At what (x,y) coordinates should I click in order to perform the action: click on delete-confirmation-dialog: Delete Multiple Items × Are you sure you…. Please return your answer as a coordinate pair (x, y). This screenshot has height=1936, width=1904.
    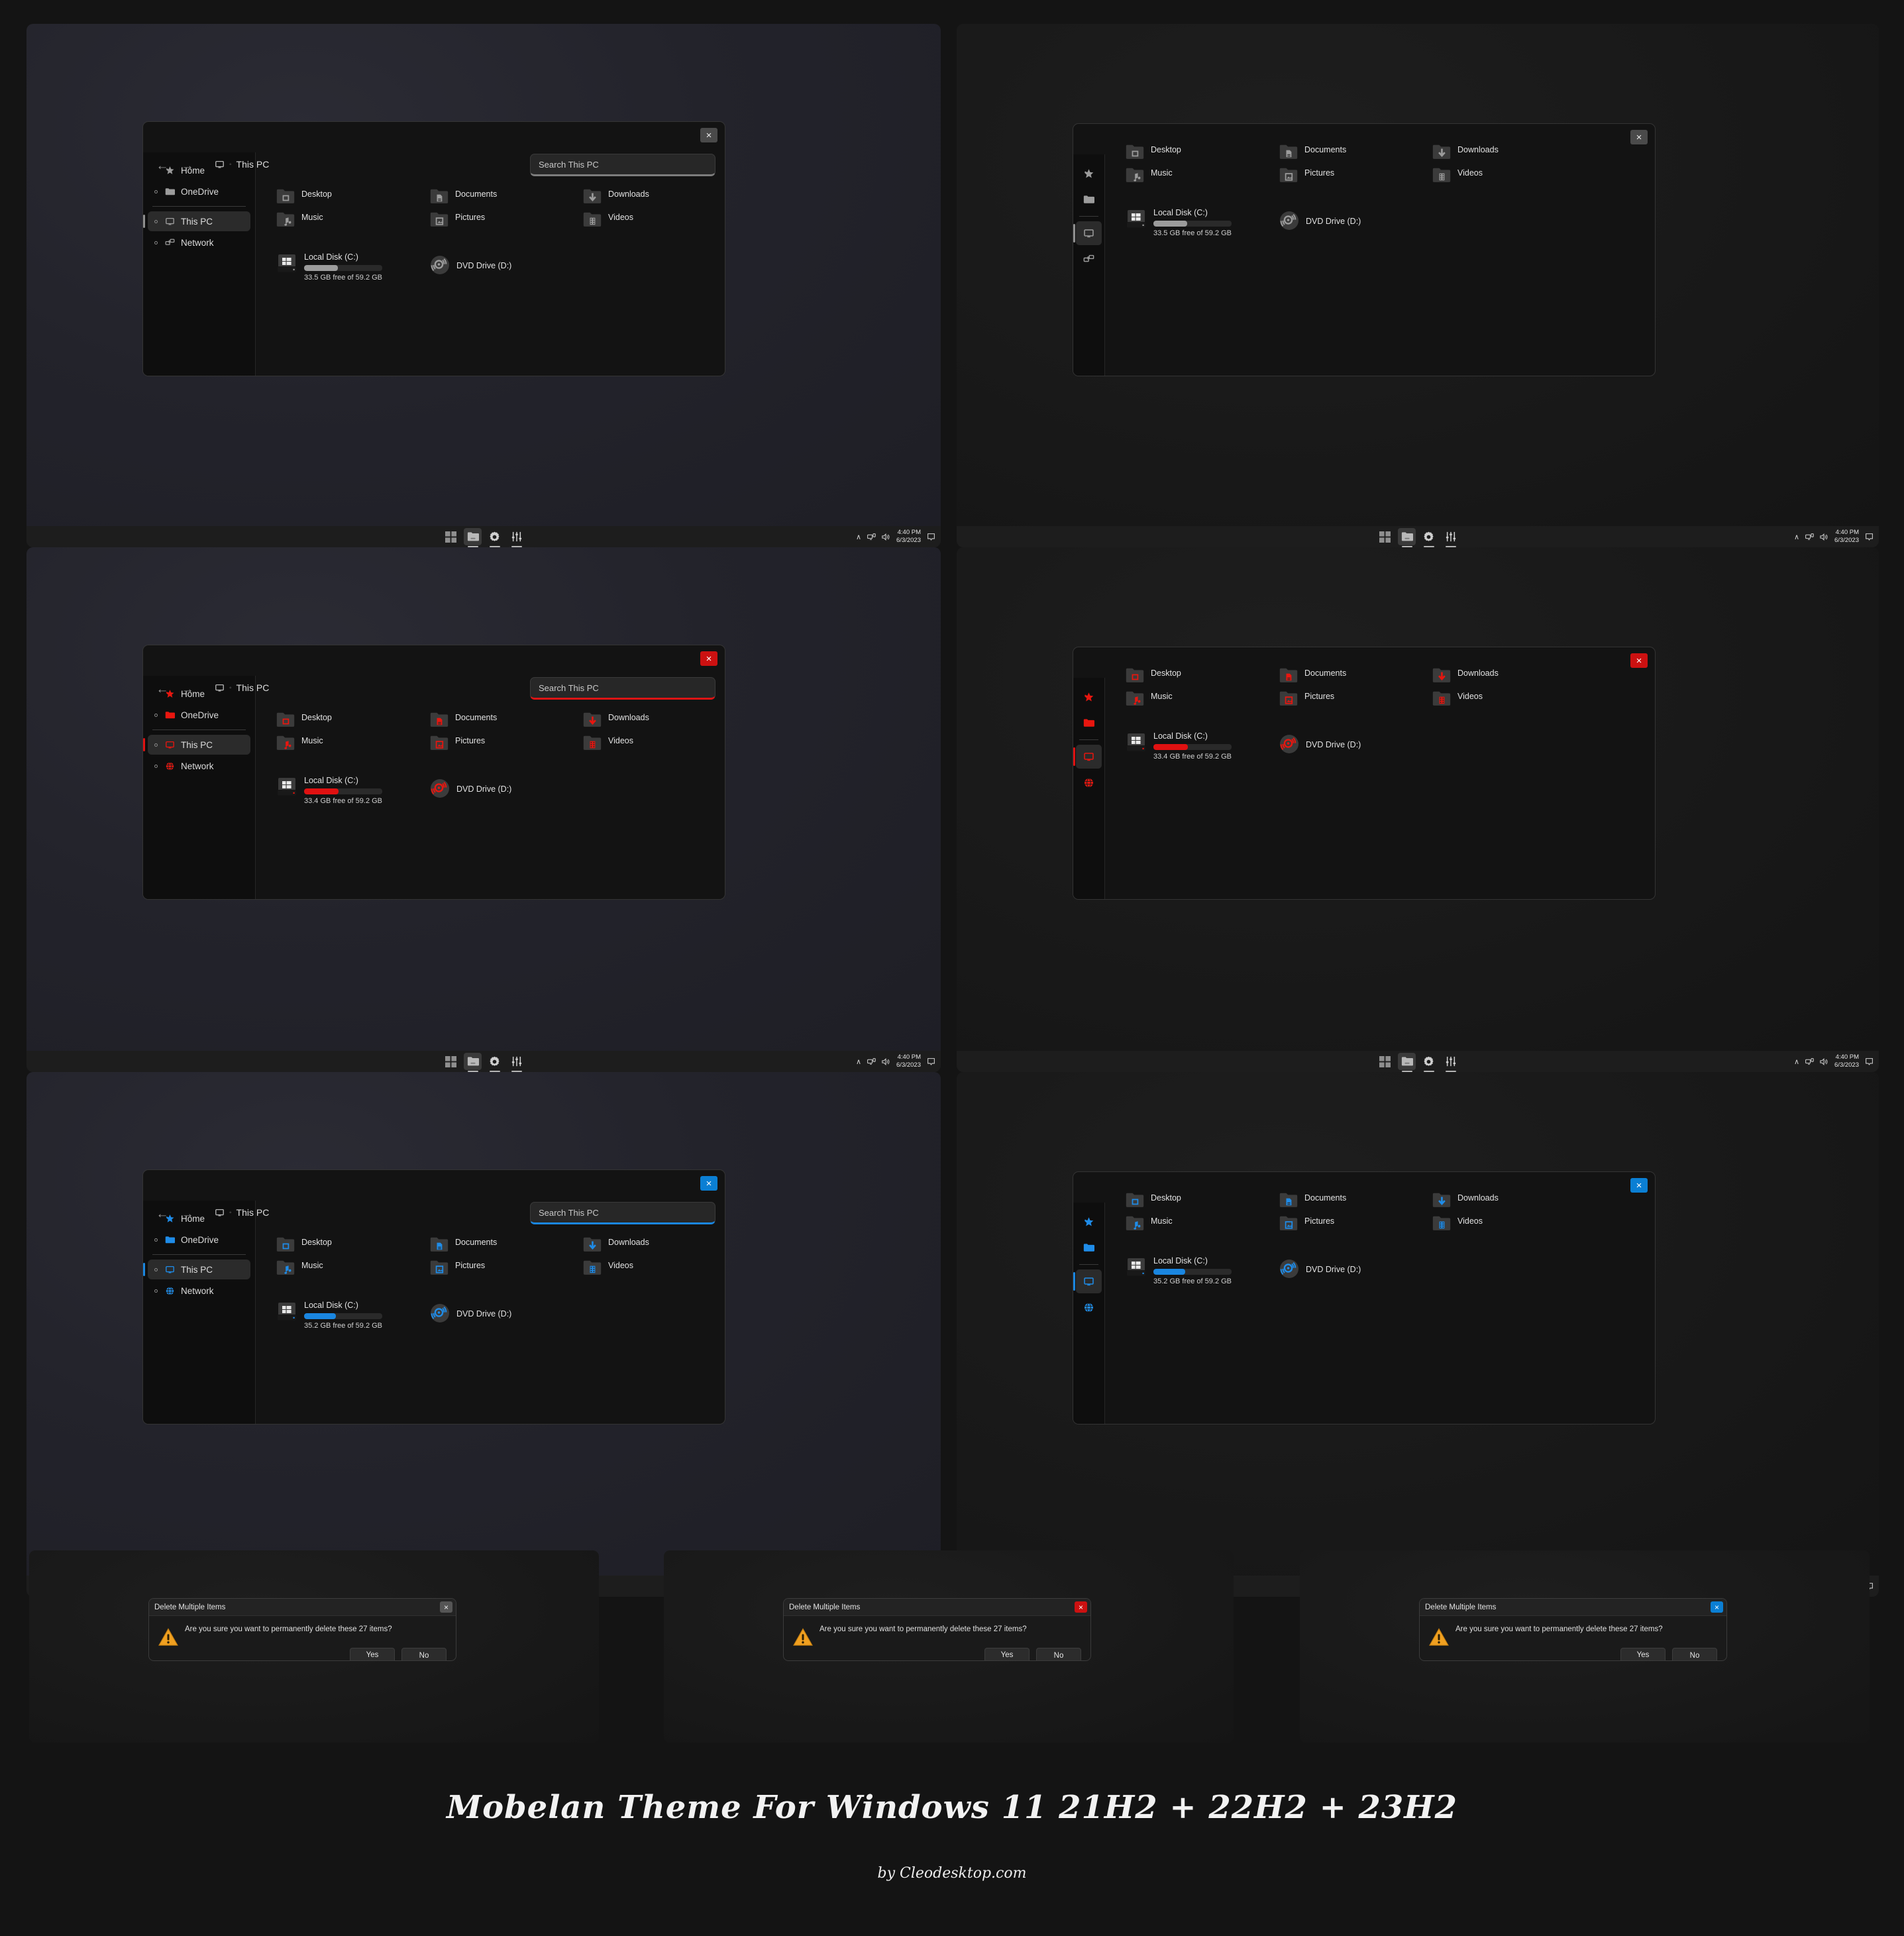
    Looking at the image, I should click on (302, 1629).